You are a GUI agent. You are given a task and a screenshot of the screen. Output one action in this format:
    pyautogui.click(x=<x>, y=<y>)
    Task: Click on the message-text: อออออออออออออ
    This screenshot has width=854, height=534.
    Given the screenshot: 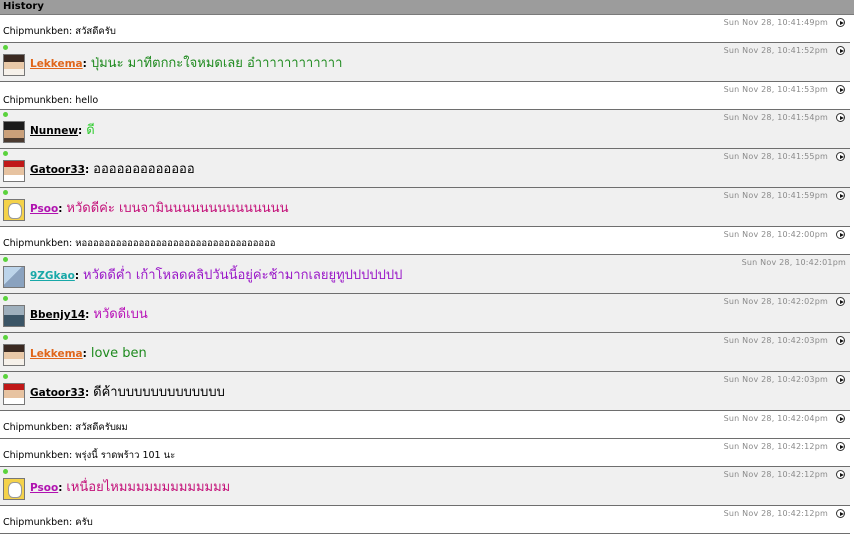 What is the action you would take?
    pyautogui.click(x=144, y=169)
    